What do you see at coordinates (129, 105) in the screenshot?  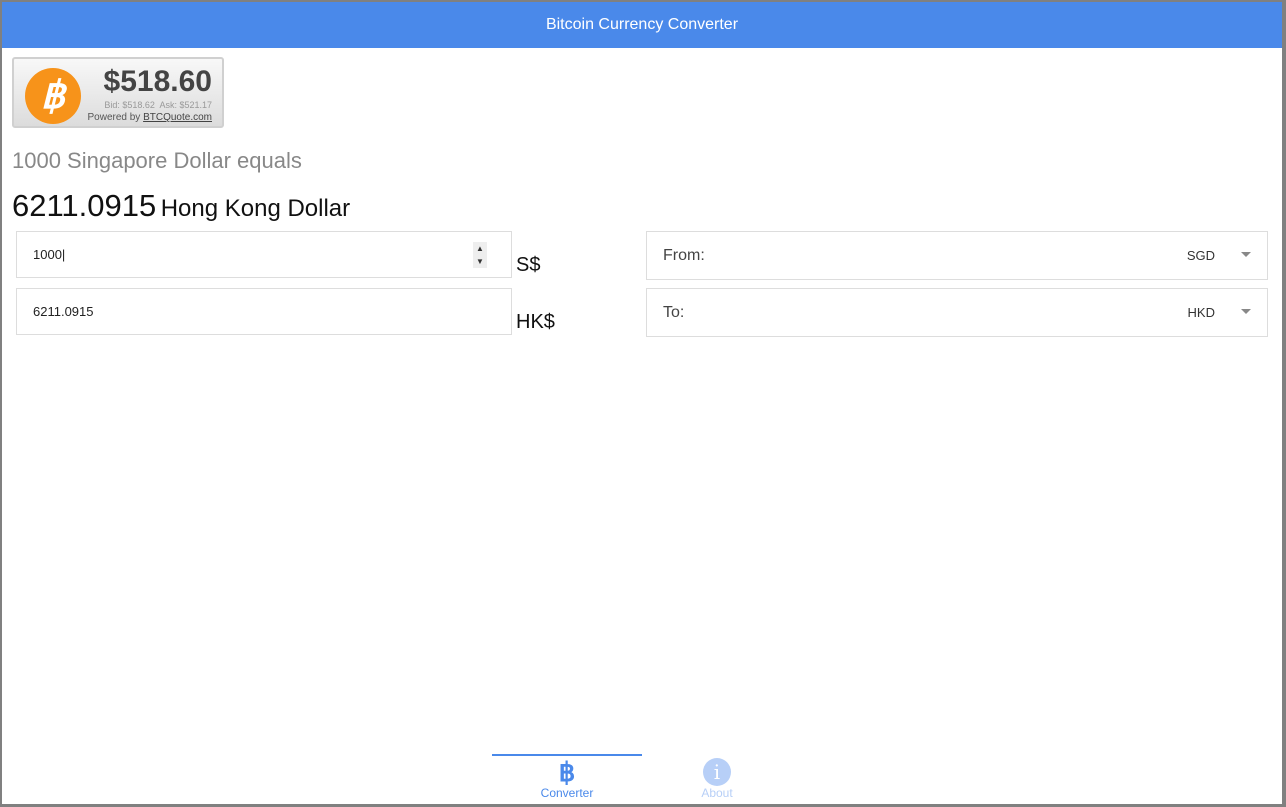 I see `bid: Bid: $518.62` at bounding box center [129, 105].